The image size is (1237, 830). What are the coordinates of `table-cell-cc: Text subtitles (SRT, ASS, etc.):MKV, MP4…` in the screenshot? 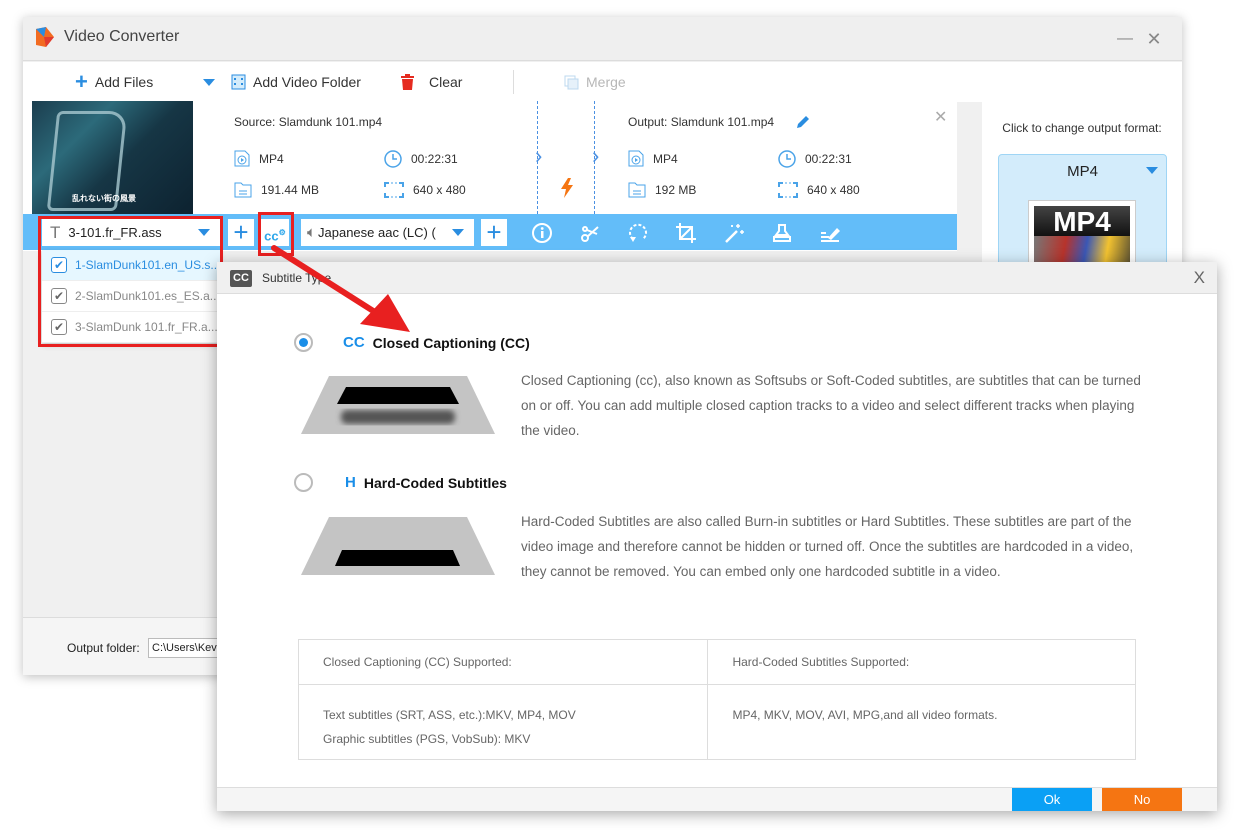 It's located at (503, 722).